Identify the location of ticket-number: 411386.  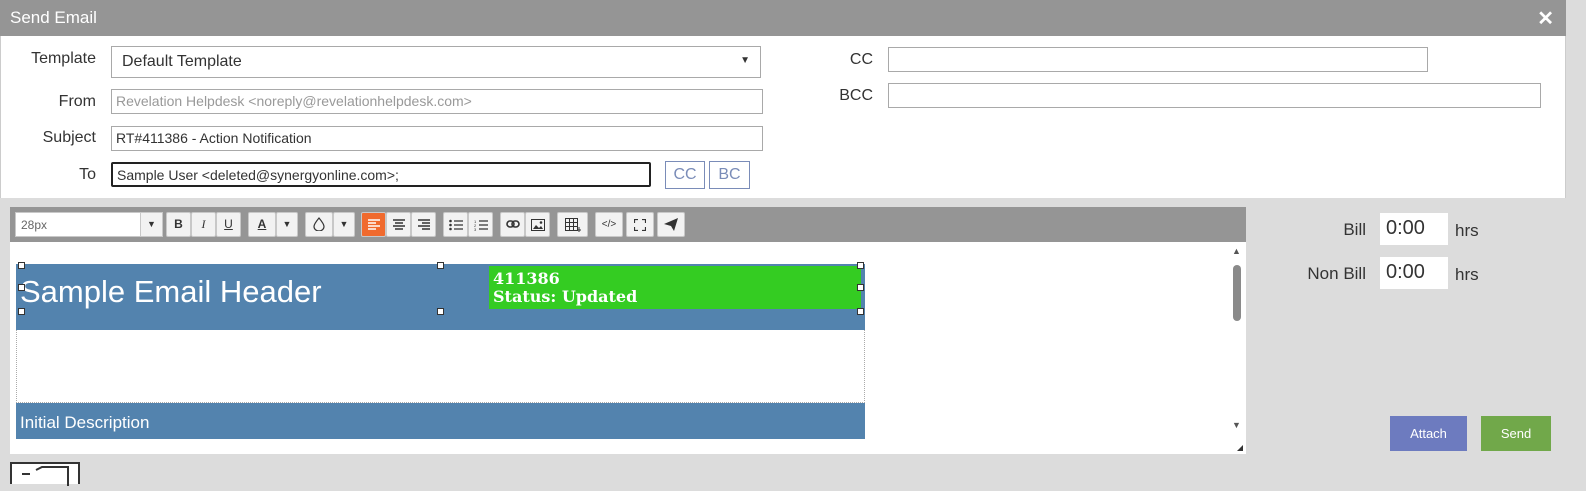
(526, 278).